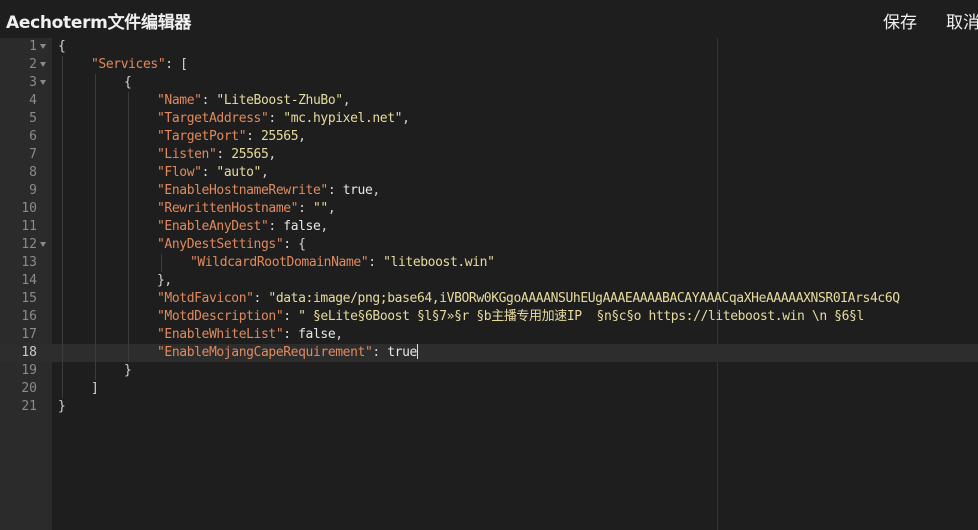 This screenshot has height=530, width=978. What do you see at coordinates (489, 407) in the screenshot?
I see `code-line: 21}` at bounding box center [489, 407].